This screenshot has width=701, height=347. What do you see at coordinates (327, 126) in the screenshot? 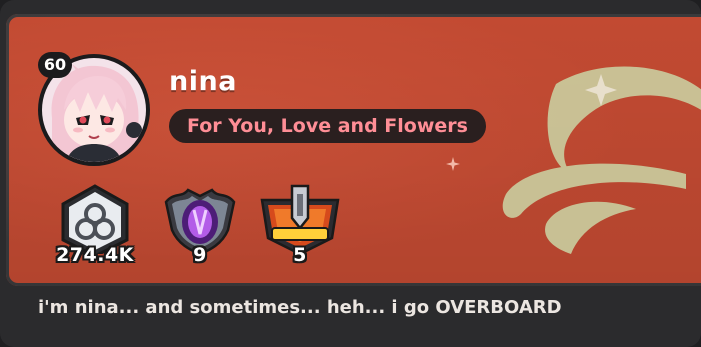
I see `profile-title-pill: For You, Love and Flowers` at bounding box center [327, 126].